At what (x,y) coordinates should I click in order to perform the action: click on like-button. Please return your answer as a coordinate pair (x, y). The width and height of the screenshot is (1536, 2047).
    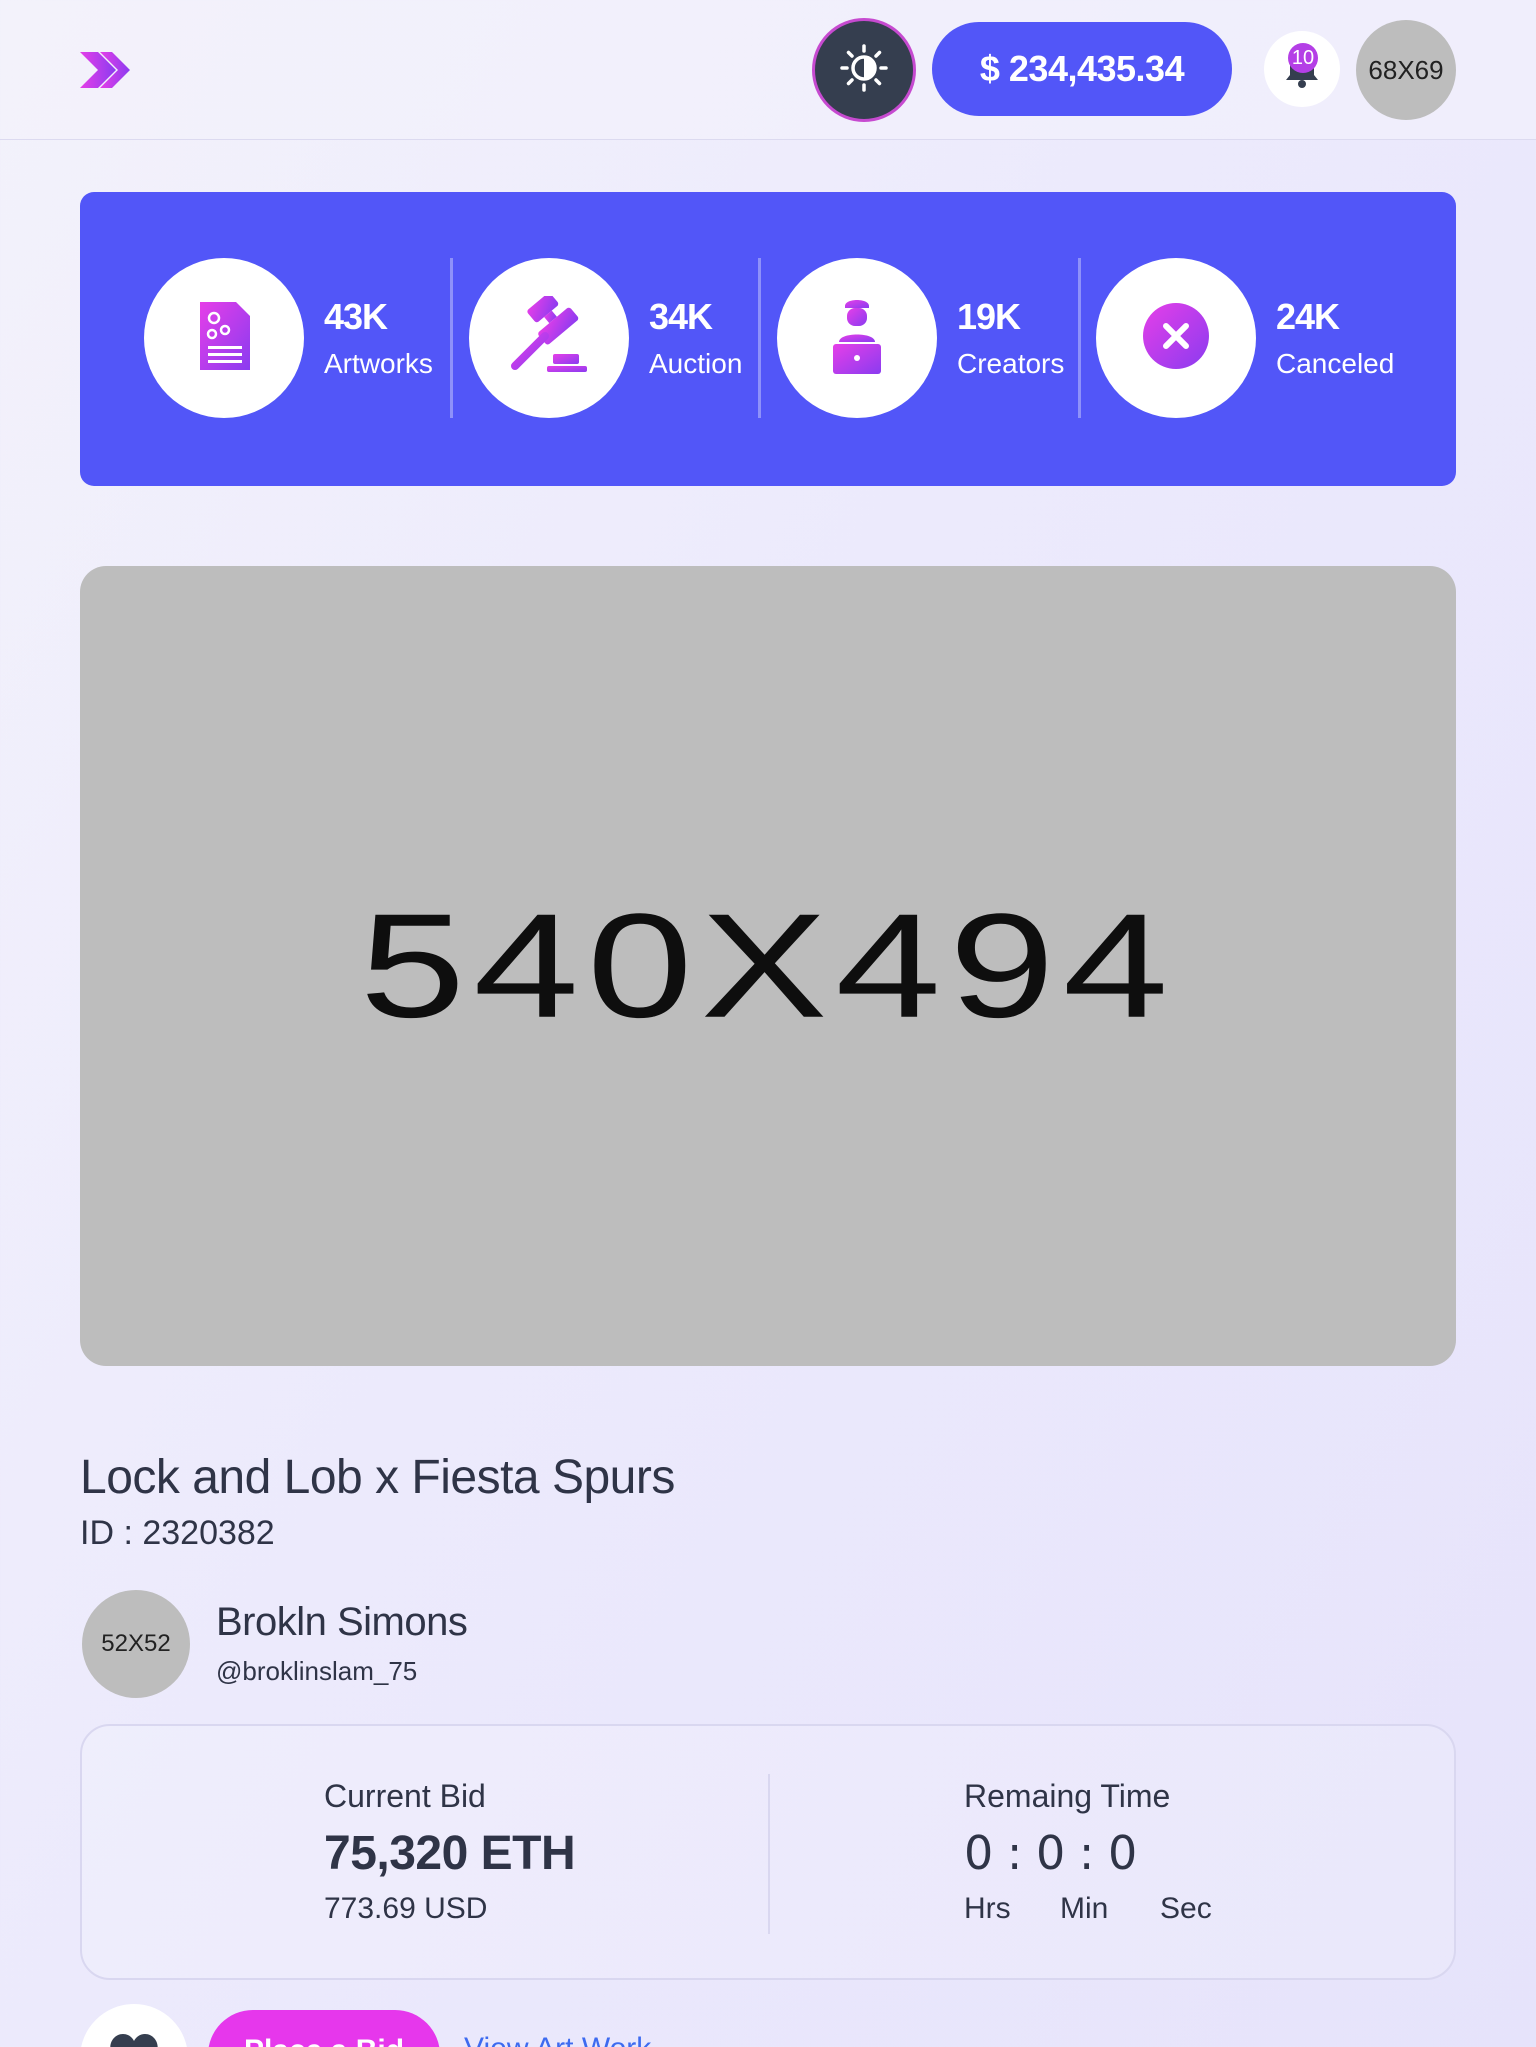
    Looking at the image, I should click on (134, 2025).